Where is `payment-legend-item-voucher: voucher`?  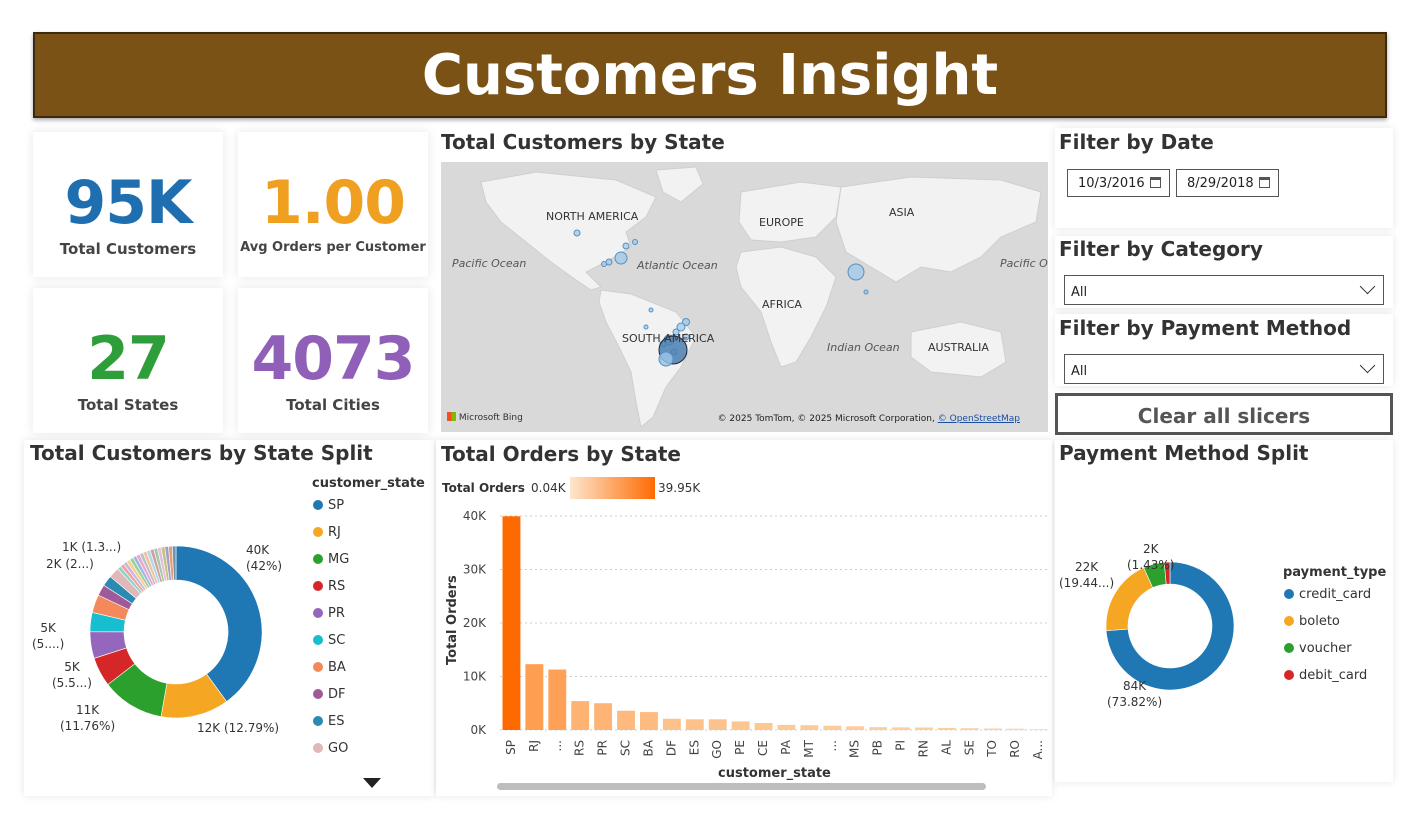 payment-legend-item-voucher: voucher is located at coordinates (1318, 648).